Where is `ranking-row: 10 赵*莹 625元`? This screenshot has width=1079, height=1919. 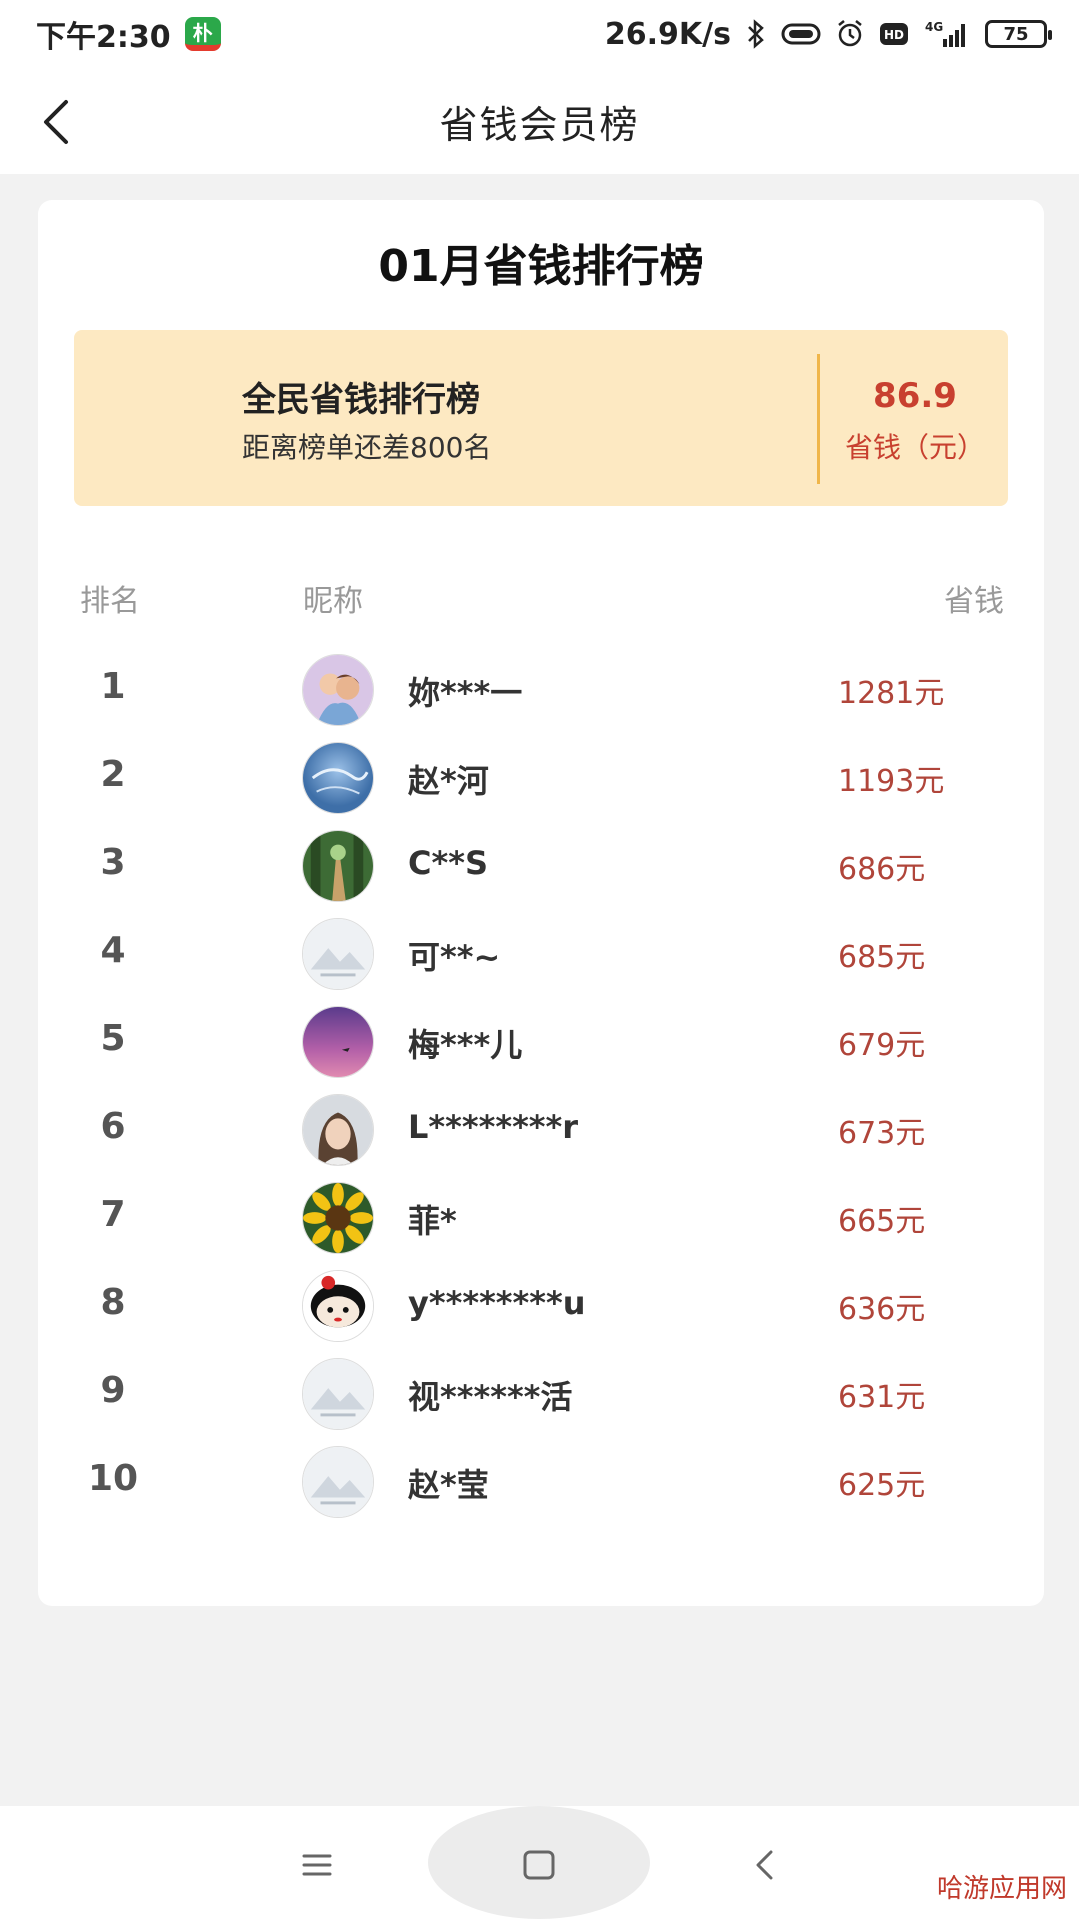 ranking-row: 10 赵*莹 625元 is located at coordinates (541, 1482).